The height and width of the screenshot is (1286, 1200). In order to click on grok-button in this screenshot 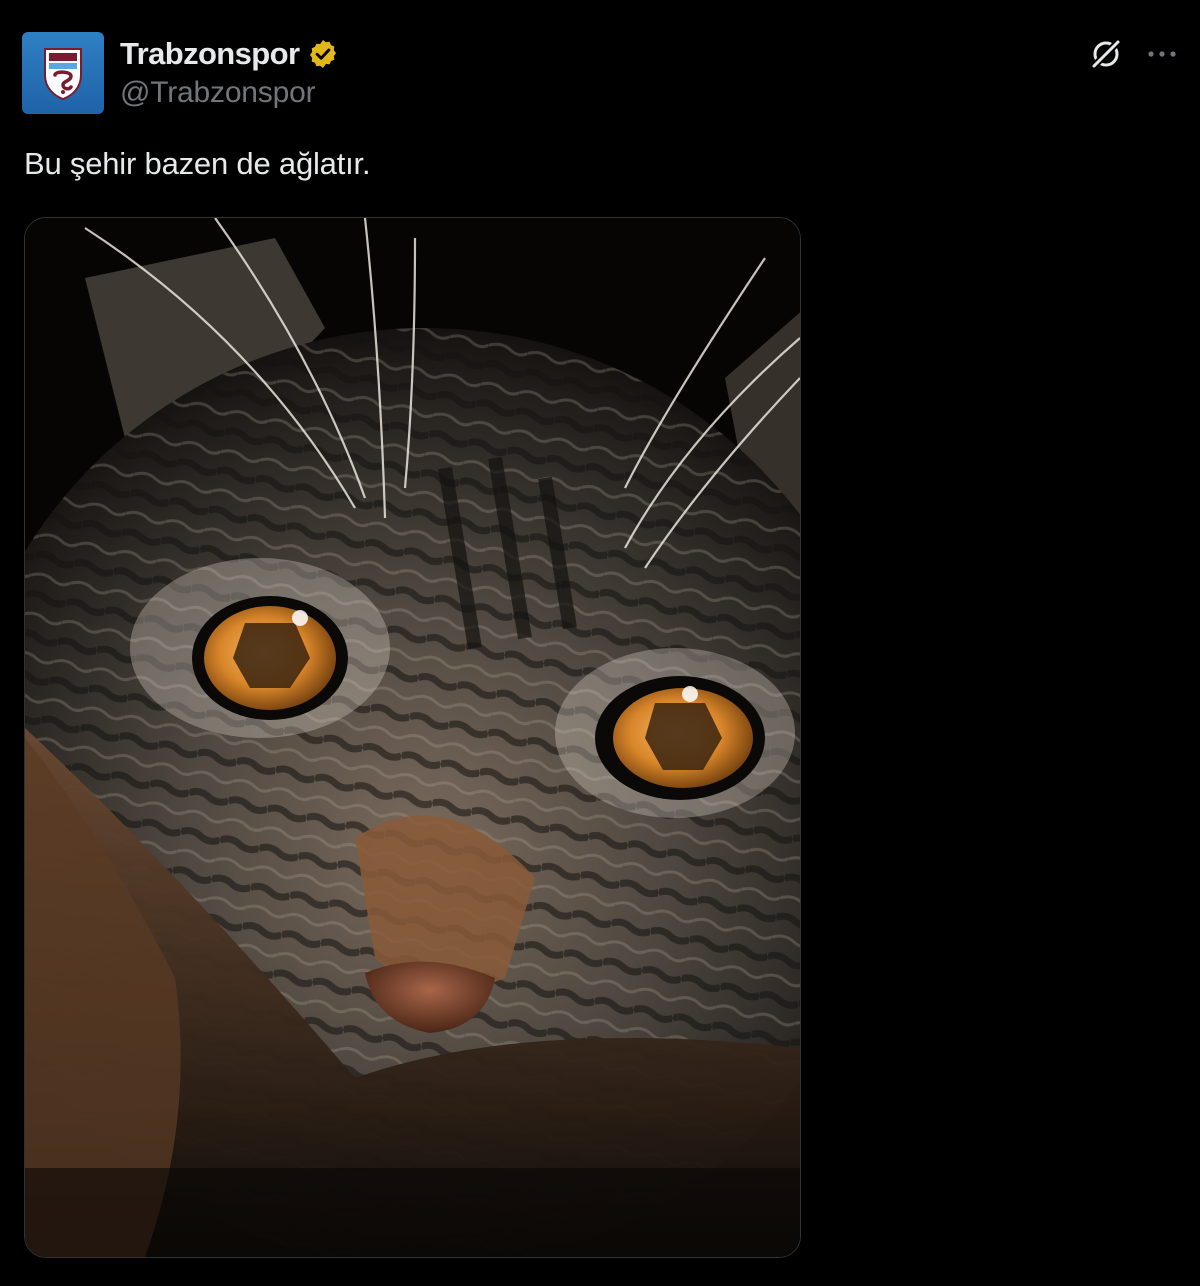, I will do `click(1106, 54)`.